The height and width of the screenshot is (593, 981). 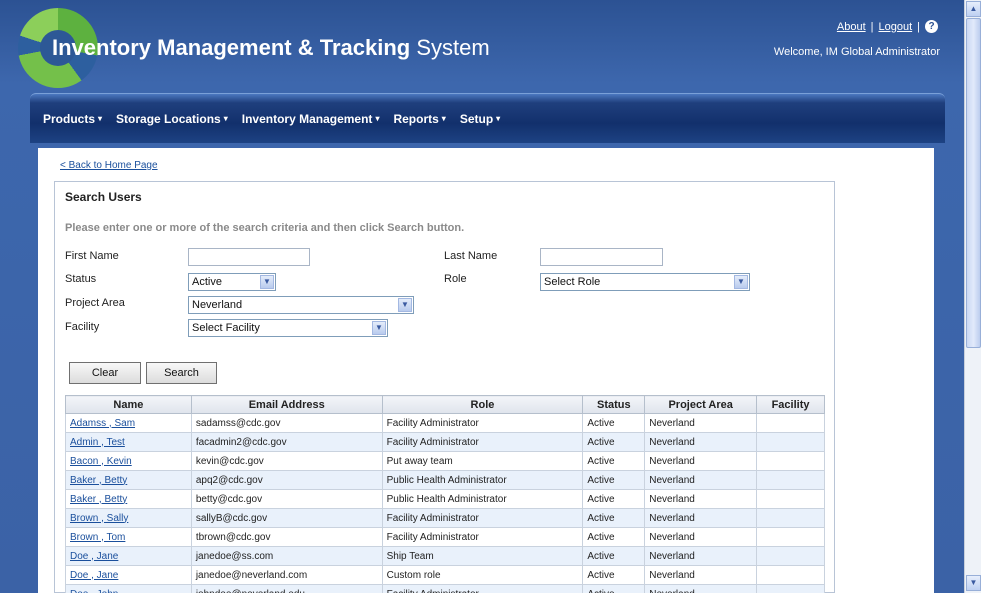 I want to click on app-title: Inventory Management & Tracking System, so click(x=271, y=48).